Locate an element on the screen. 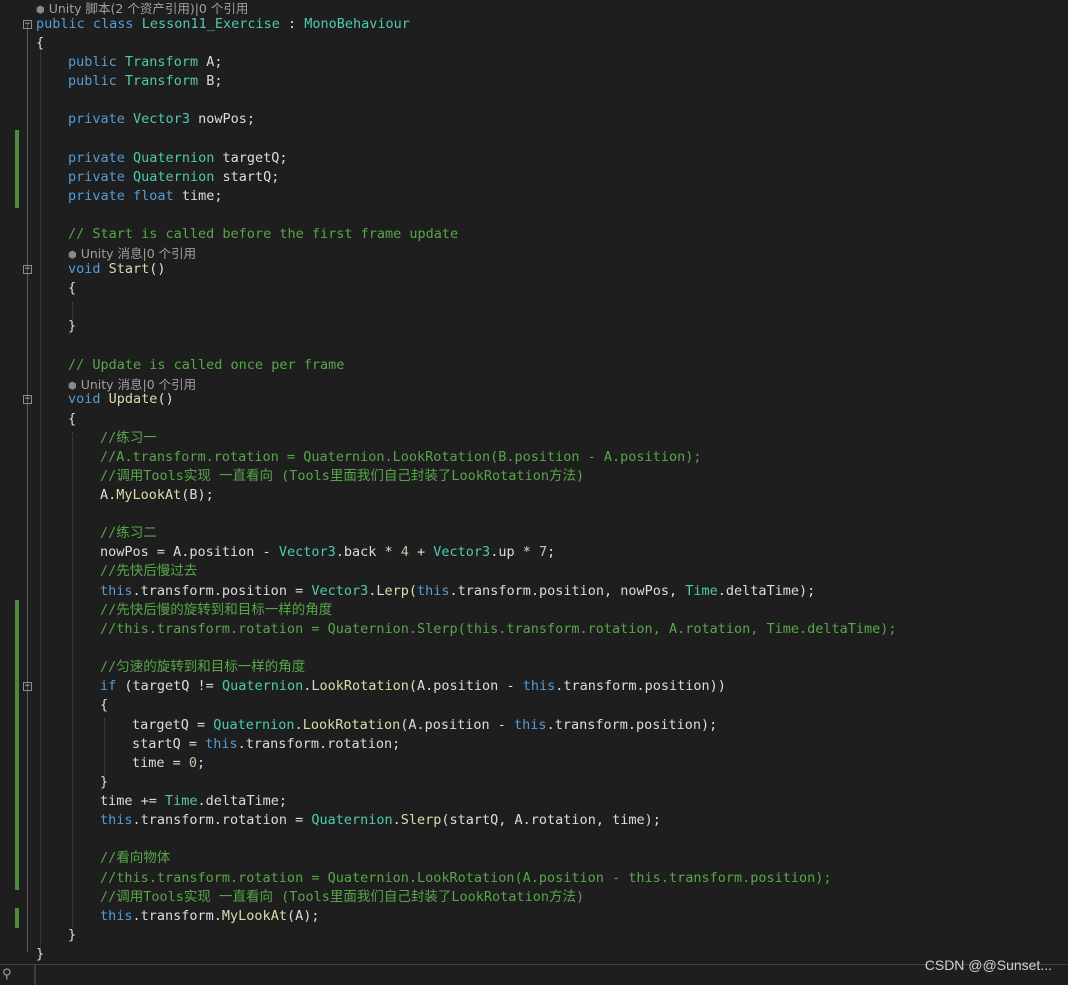 Image resolution: width=1068 pixels, height=985 pixels. collapse-class-icon: − is located at coordinates (27, 24).